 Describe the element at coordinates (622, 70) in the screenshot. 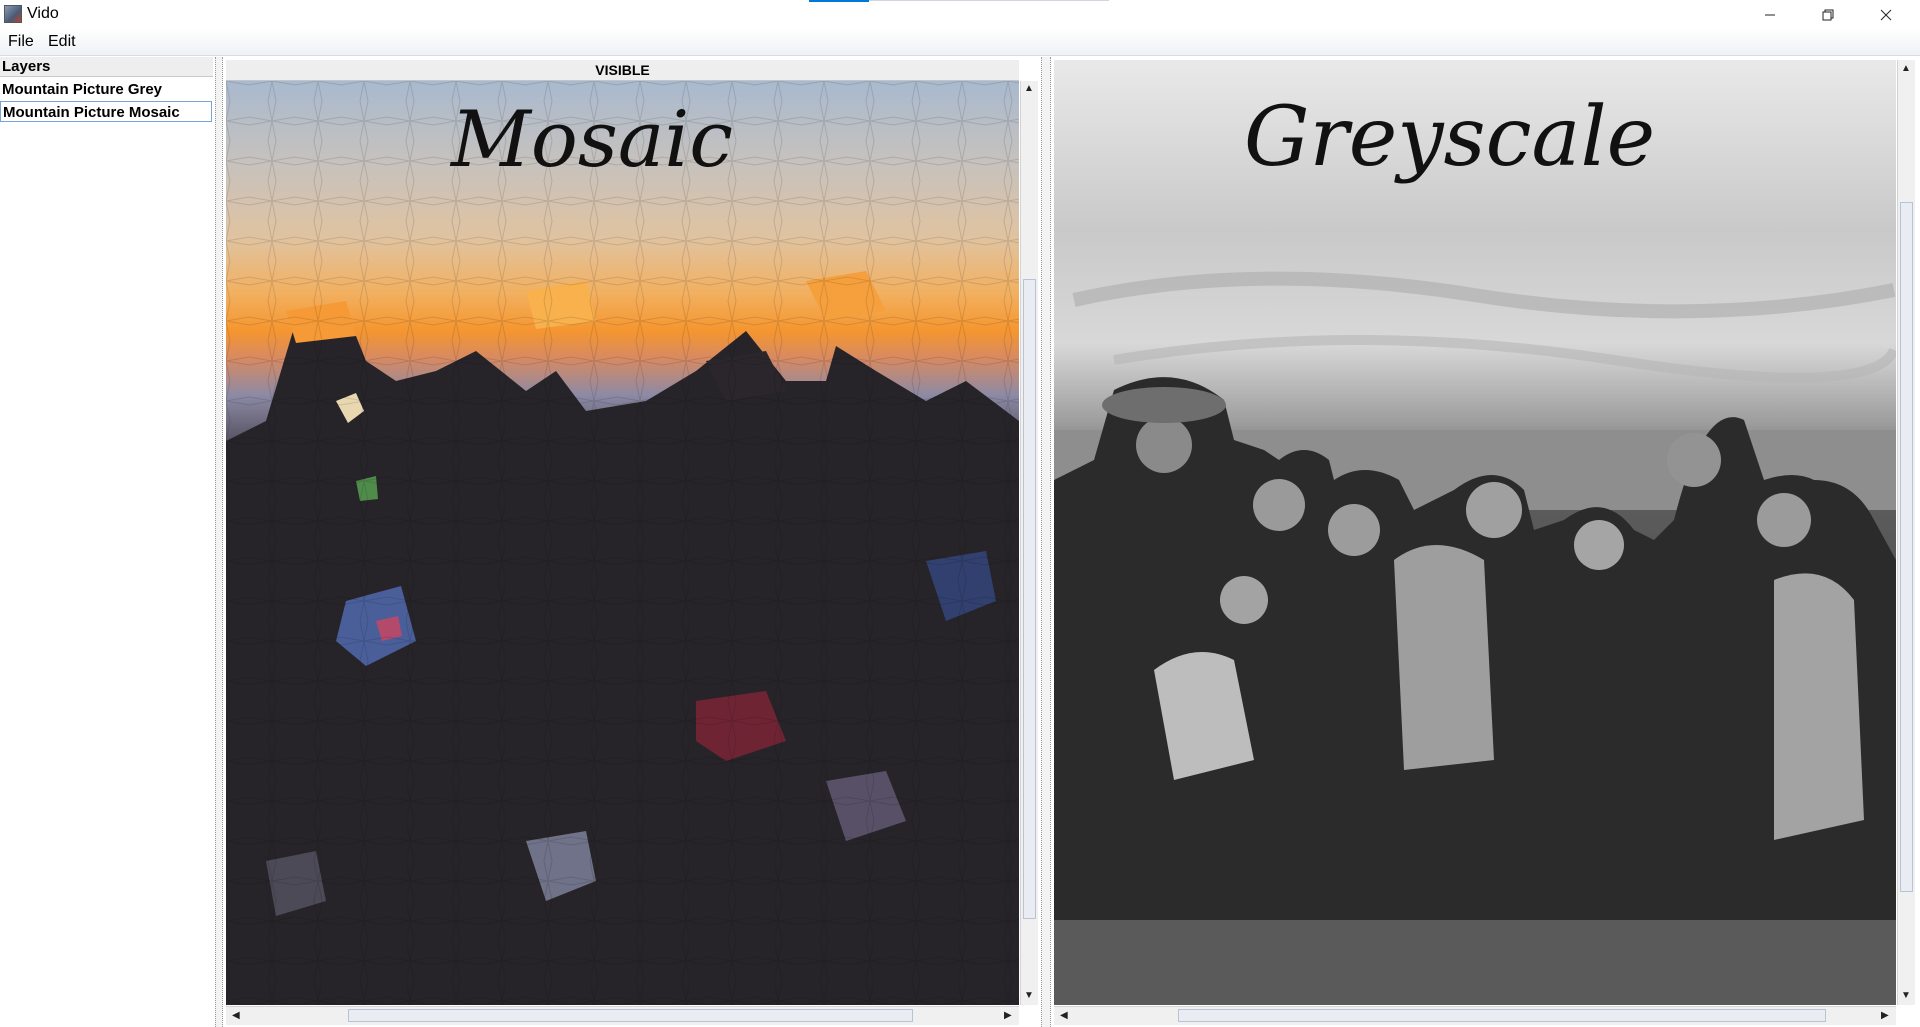

I see `visible-header: VISIBLE` at that location.